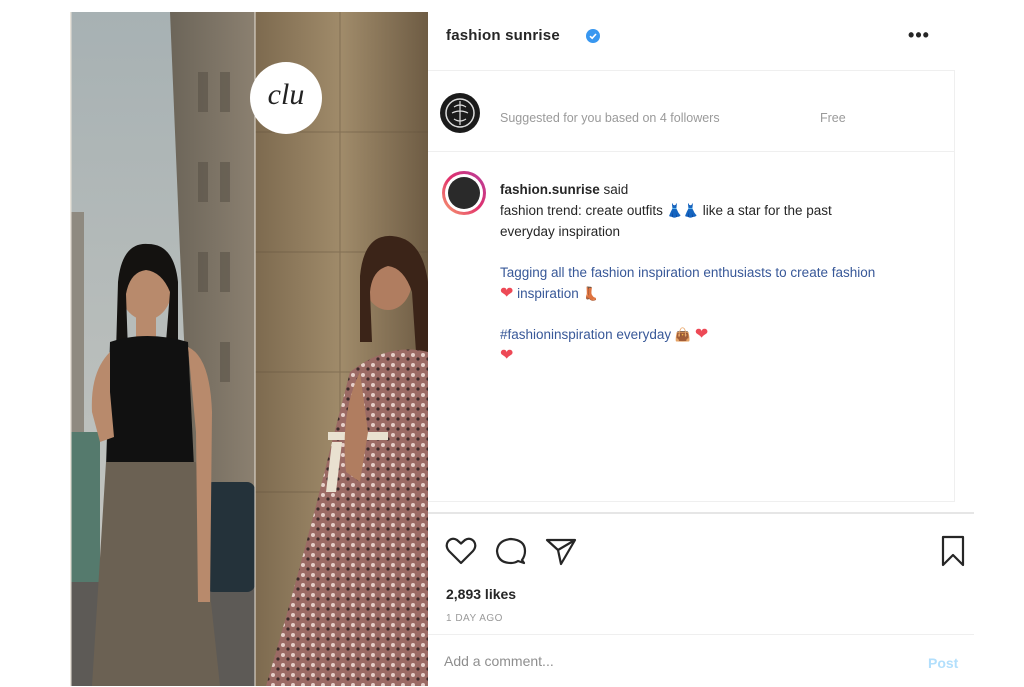  I want to click on caption-mention-tag: #fashioninspiration everyday, so click(585, 334).